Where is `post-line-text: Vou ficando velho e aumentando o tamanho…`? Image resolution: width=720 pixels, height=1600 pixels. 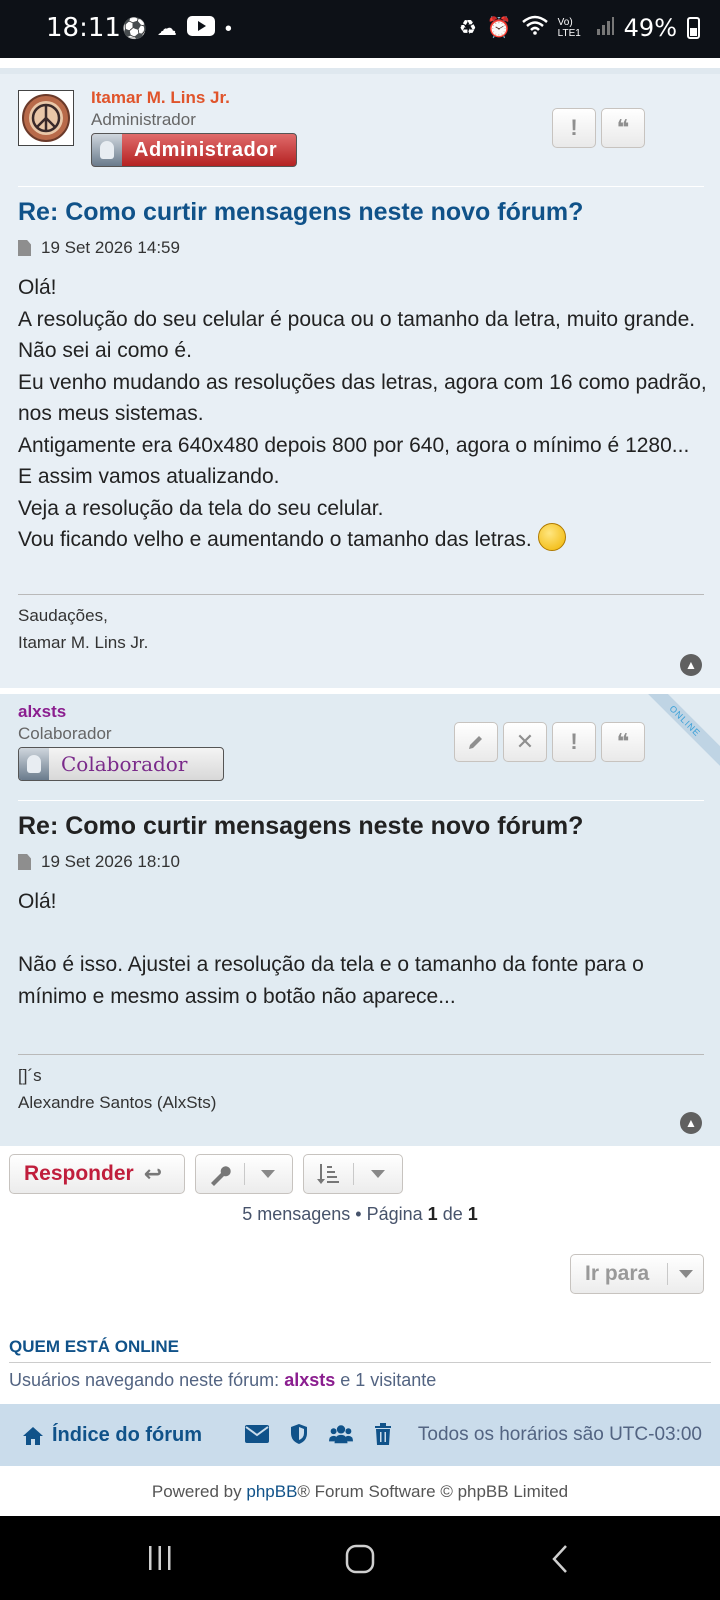
post-line-text: Vou ficando velho e aumentando o tamanho… is located at coordinates (275, 539).